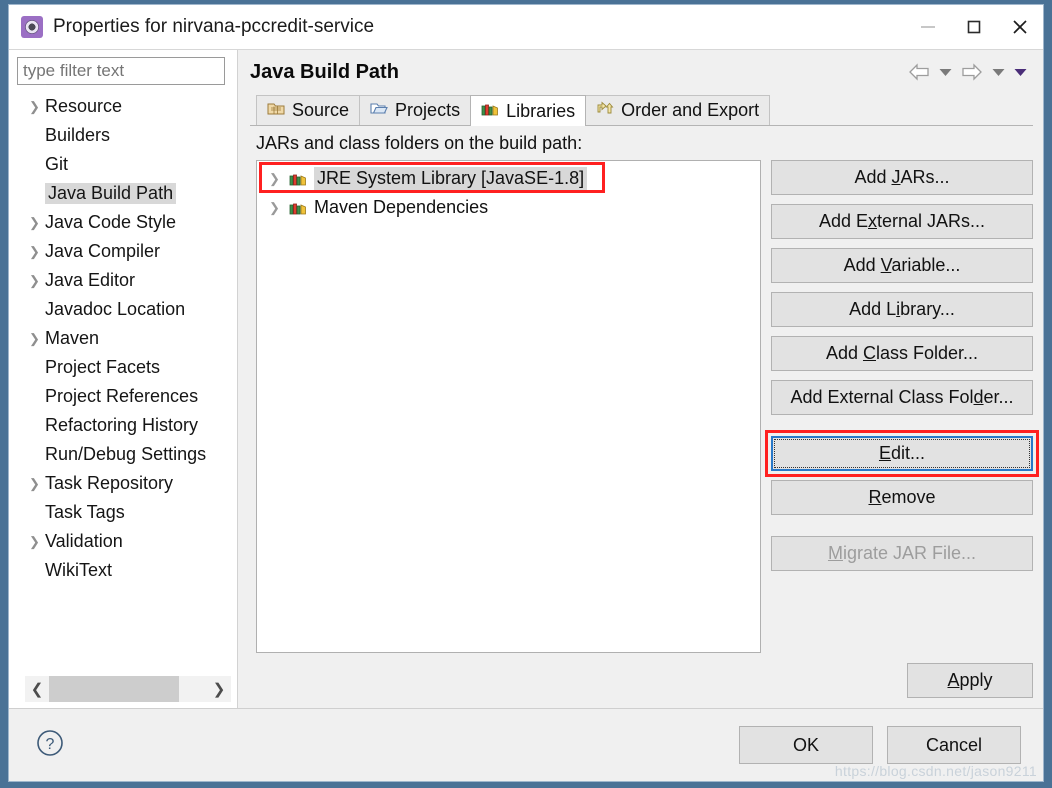 The width and height of the screenshot is (1052, 788). What do you see at coordinates (526, 27) in the screenshot?
I see `title-bar: Properties for nirvana-pccredit-service` at bounding box center [526, 27].